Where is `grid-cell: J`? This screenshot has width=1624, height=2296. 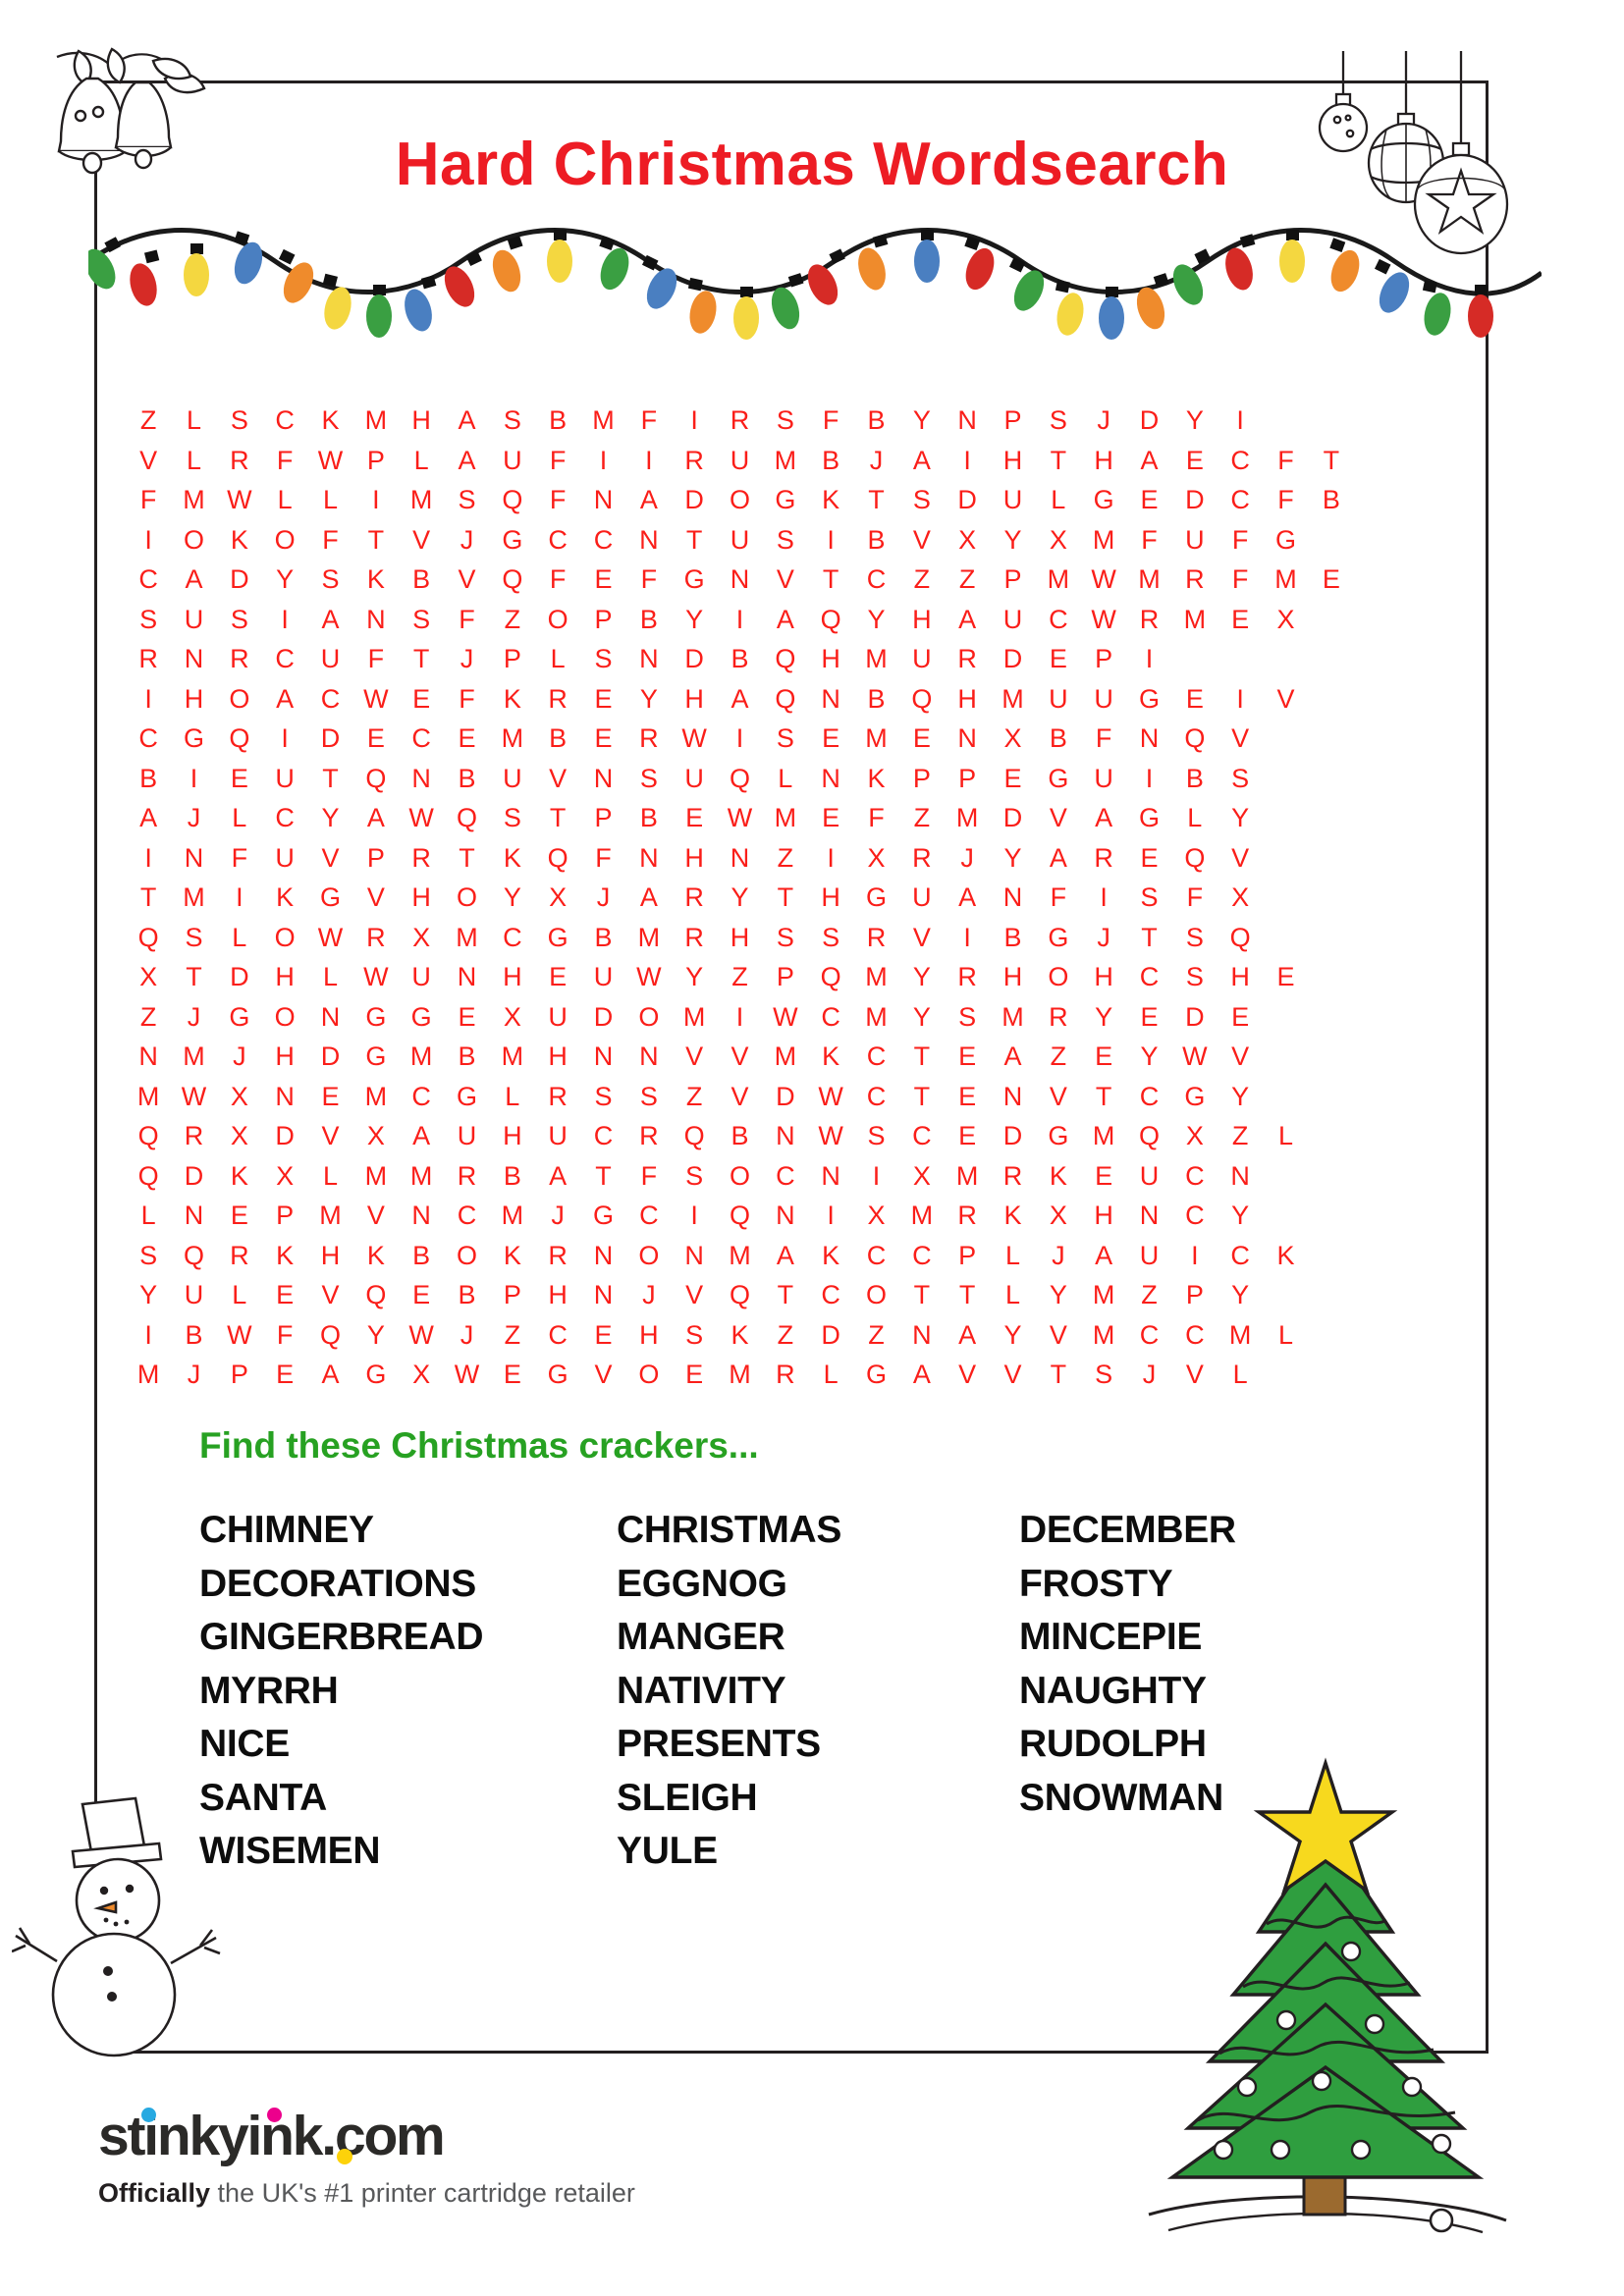 grid-cell: J is located at coordinates (1058, 1255).